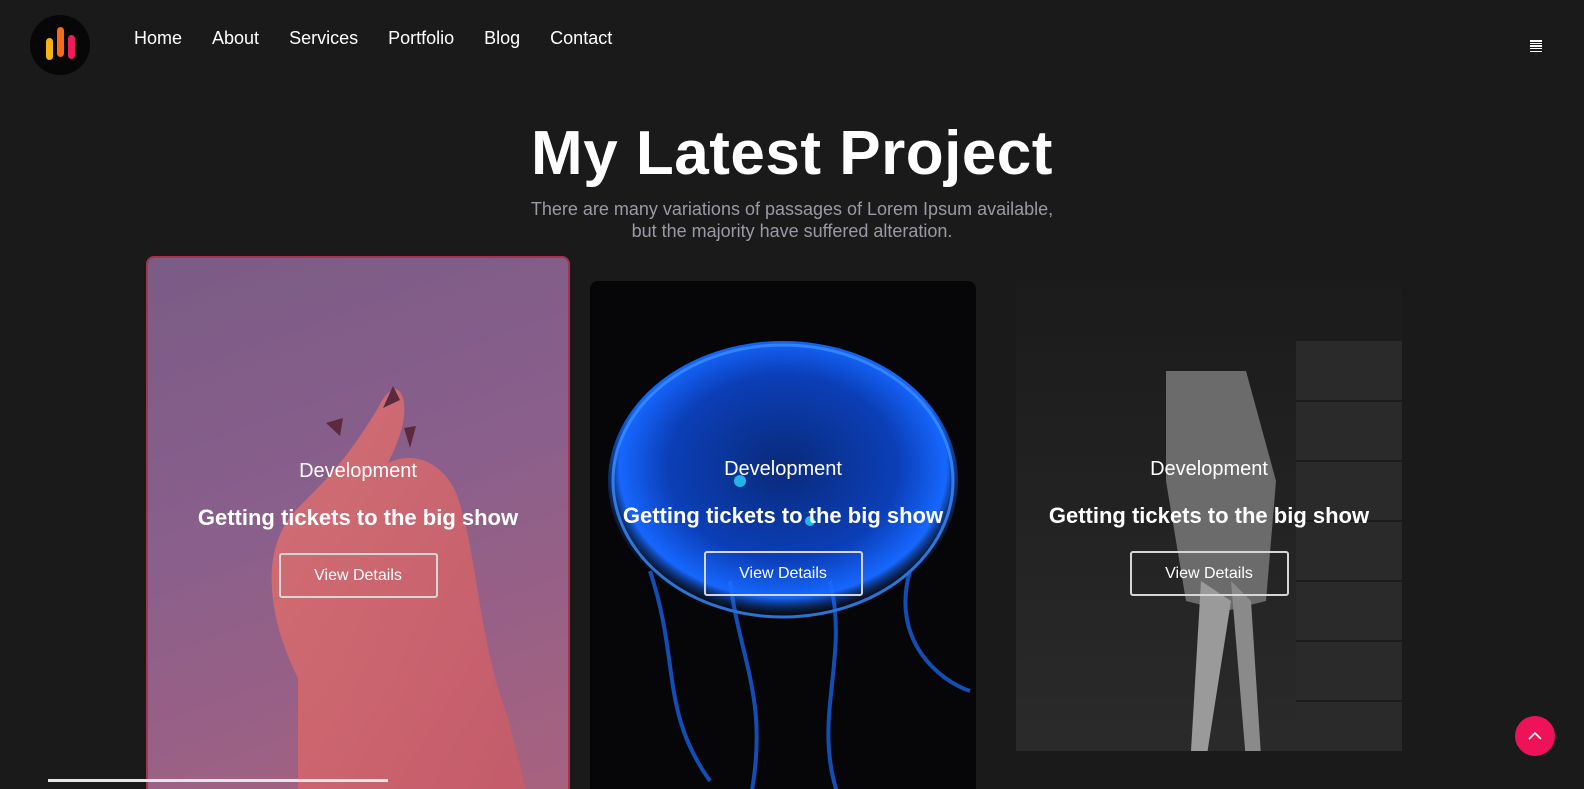  What do you see at coordinates (792, 153) in the screenshot?
I see `page-title: My Latest Project` at bounding box center [792, 153].